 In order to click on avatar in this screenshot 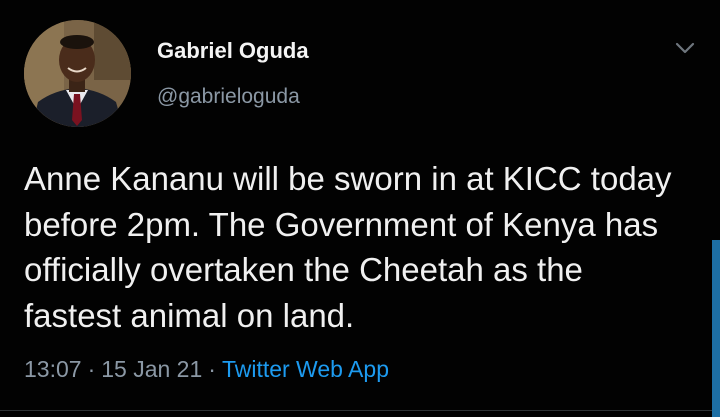, I will do `click(77, 73)`.